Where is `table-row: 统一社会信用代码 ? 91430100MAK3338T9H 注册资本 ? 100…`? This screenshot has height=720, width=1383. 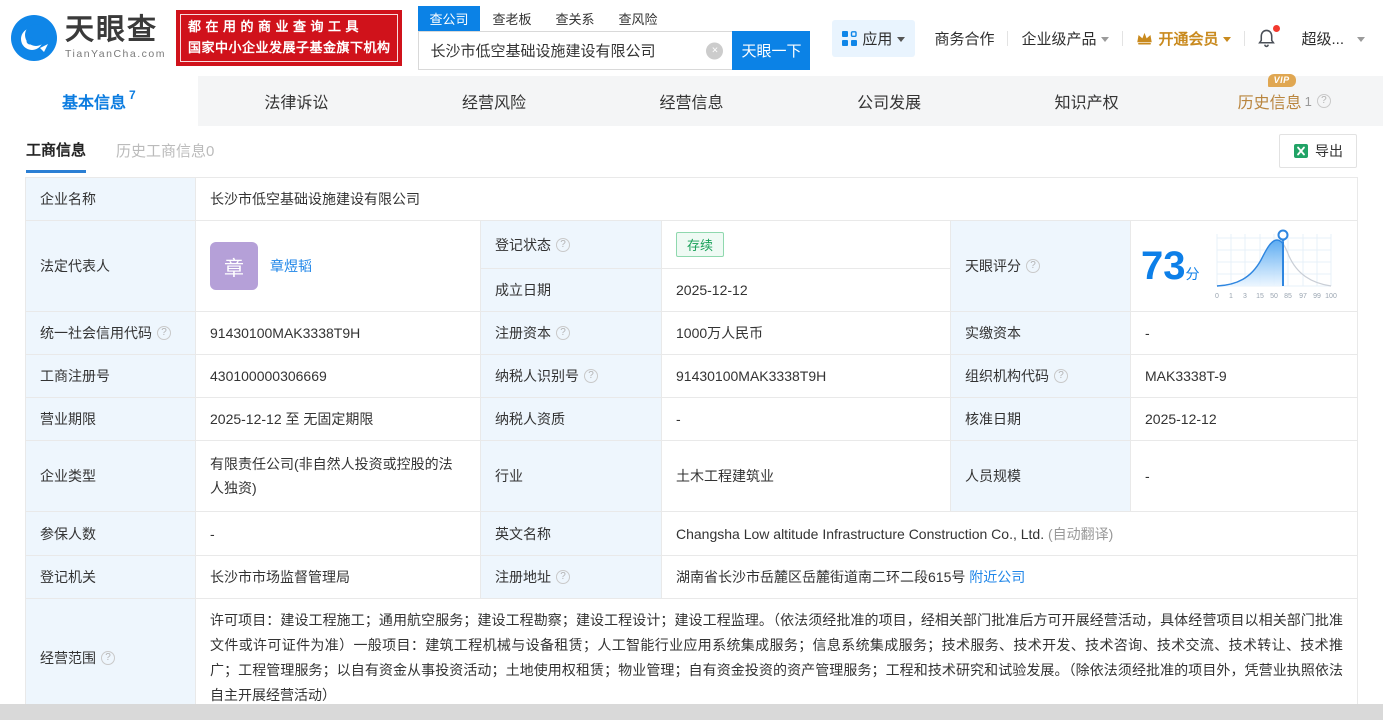 table-row: 统一社会信用代码 ? 91430100MAK3338T9H 注册资本 ? 100… is located at coordinates (691, 333).